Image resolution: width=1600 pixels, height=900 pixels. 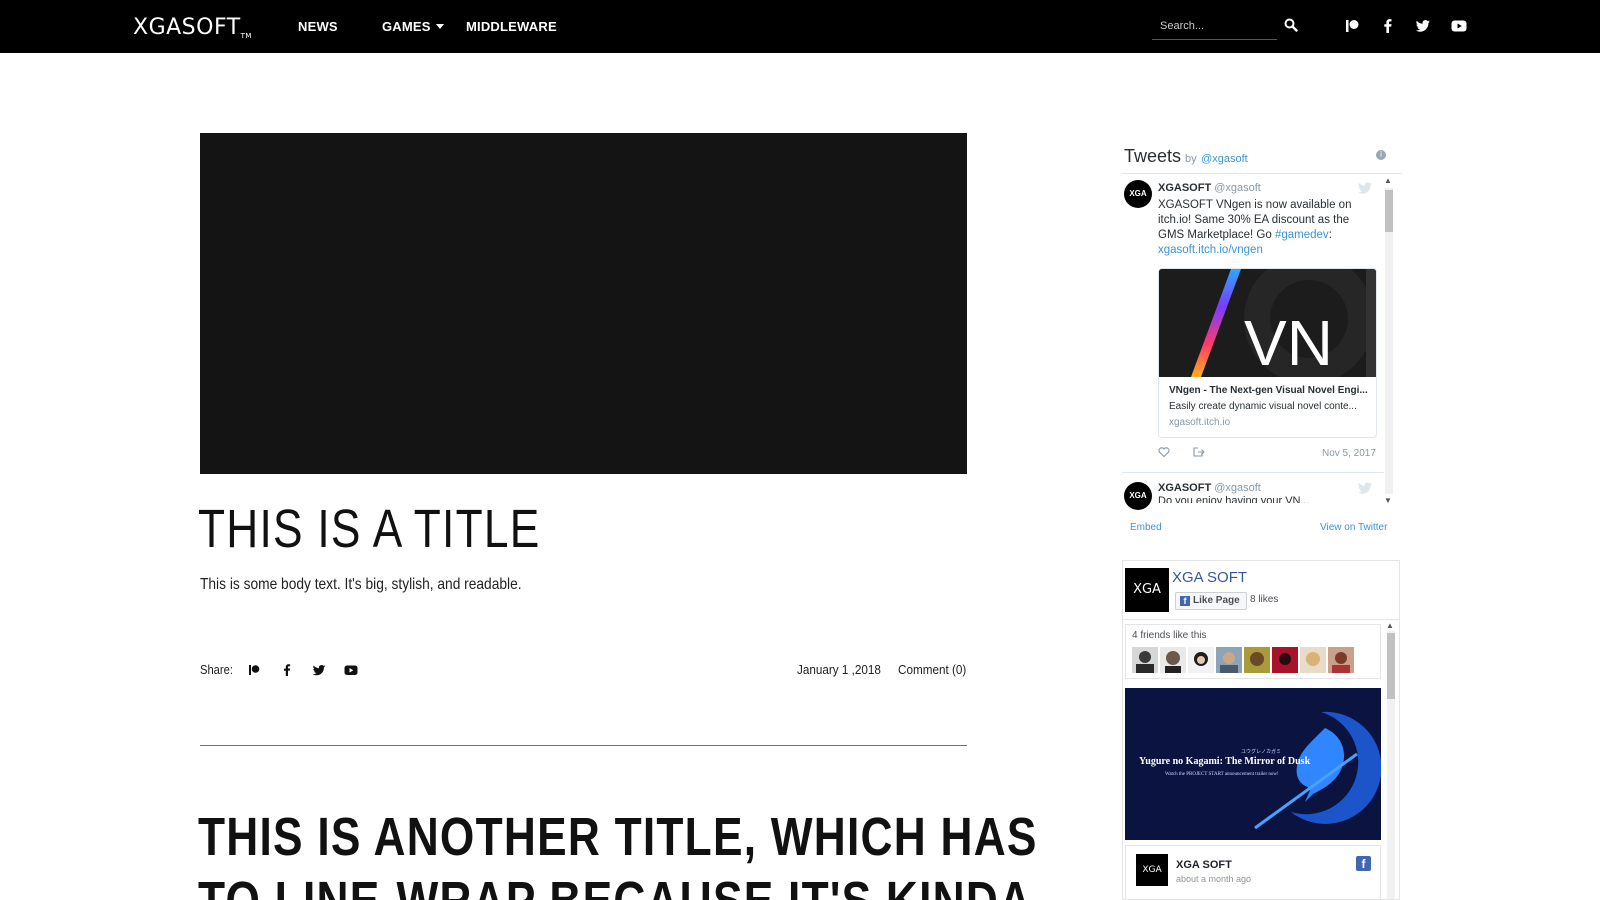 I want to click on hashtag-link: #gamedev, so click(x=1302, y=235).